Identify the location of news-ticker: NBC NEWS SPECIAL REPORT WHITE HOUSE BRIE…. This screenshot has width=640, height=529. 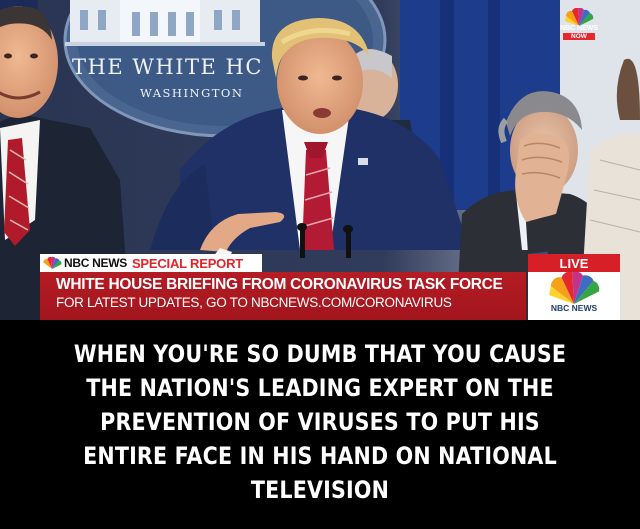
(340, 287).